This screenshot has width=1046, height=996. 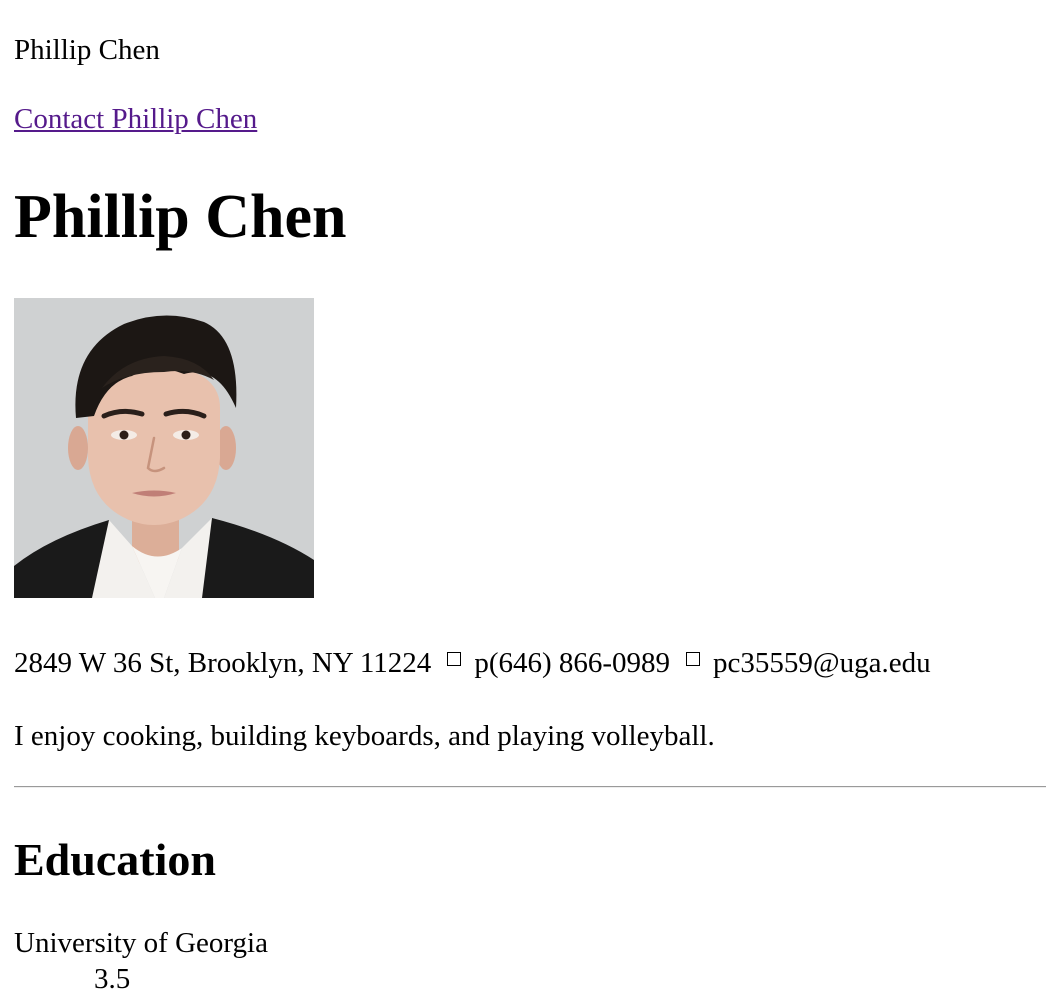 I want to click on address: 2849 W 36 St, Brooklyn, NY 11224, so click(x=223, y=663).